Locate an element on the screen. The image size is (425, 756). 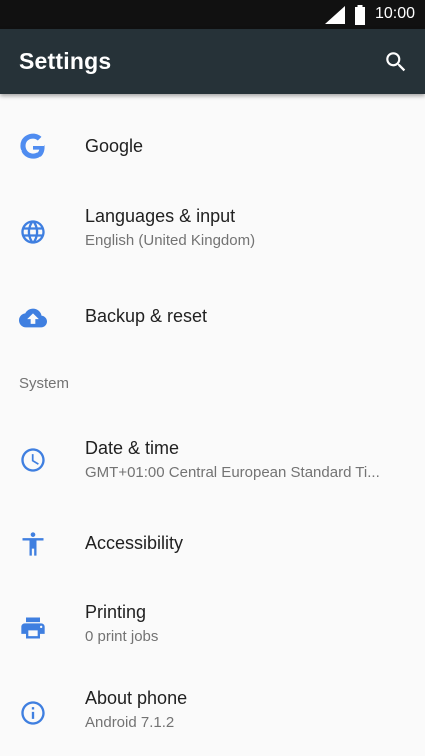
settings-item-backup: Backup & reset is located at coordinates (212, 316).